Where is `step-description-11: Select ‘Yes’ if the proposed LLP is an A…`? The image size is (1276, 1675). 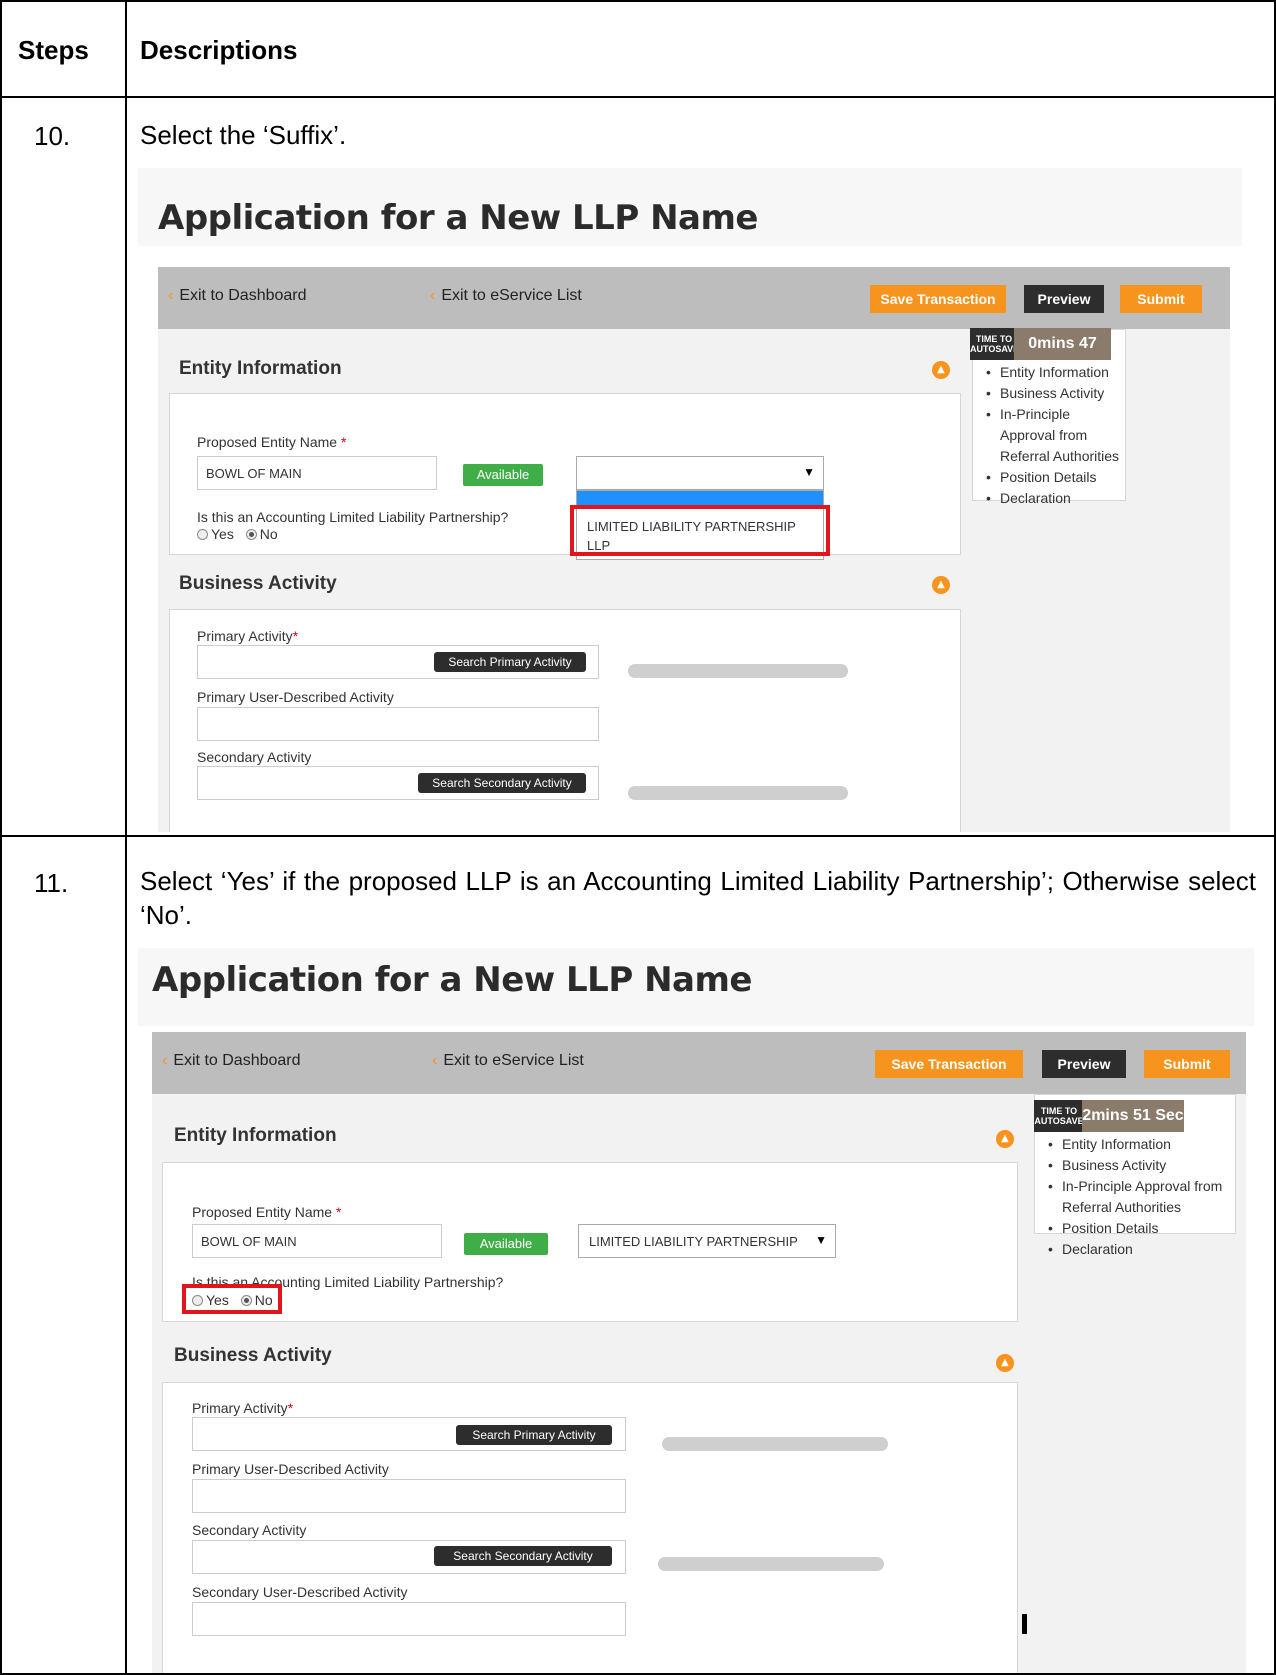
step-description-11: Select ‘Yes’ if the proposed LLP is an A… is located at coordinates (698, 898).